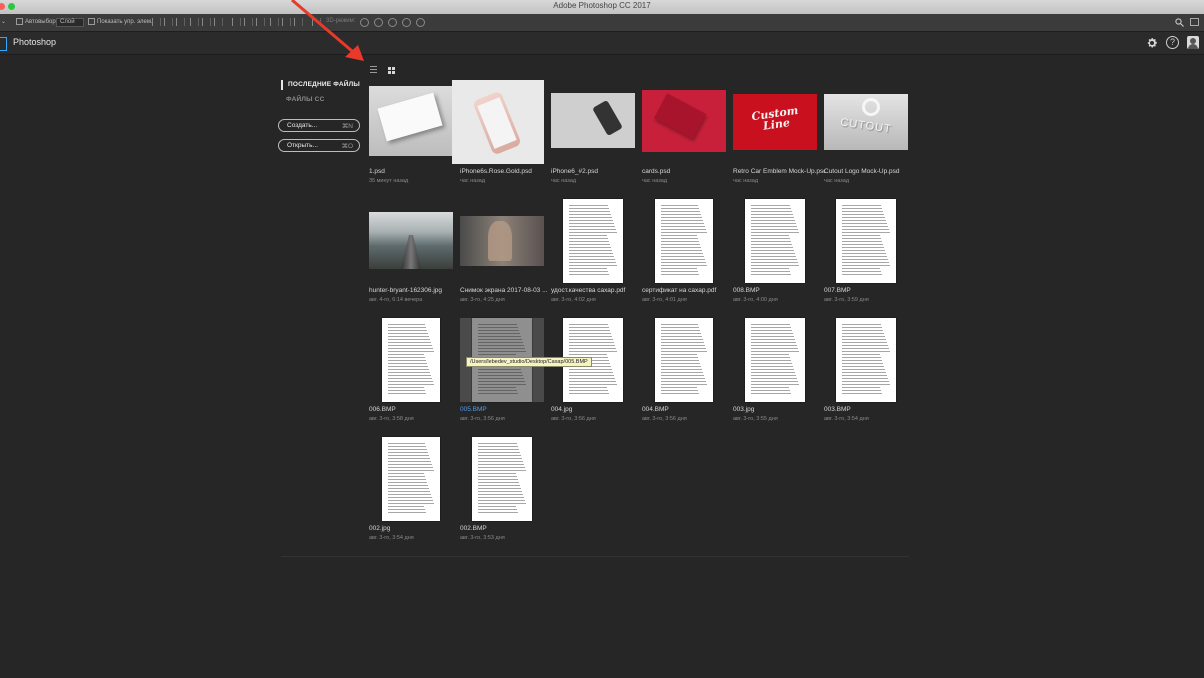  Describe the element at coordinates (1179, 22) in the screenshot. I see `search-icon` at that location.